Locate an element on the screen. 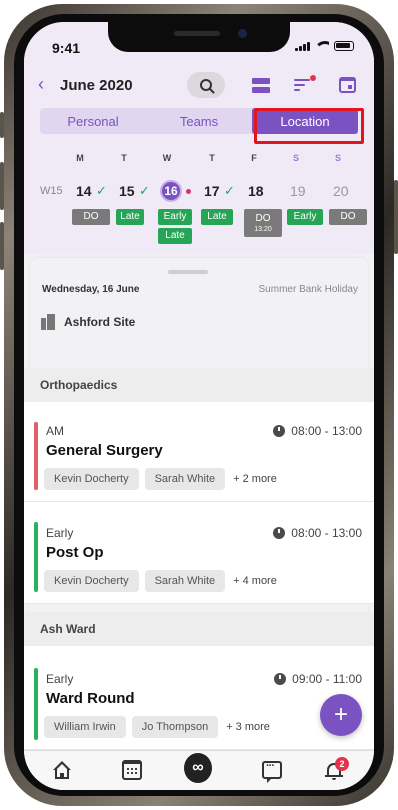  shift-title: Ward Round is located at coordinates (90, 698).